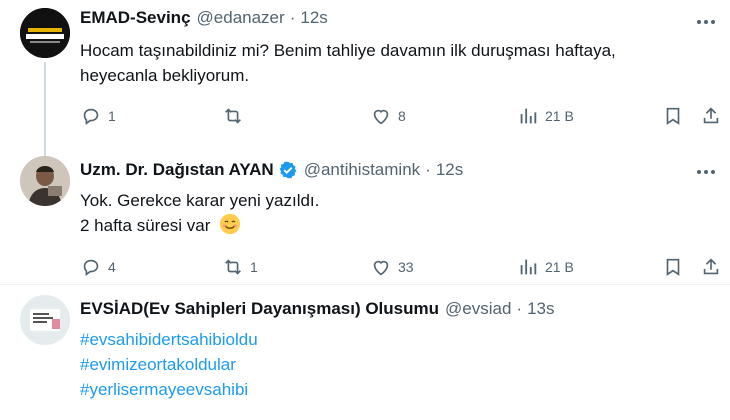  Describe the element at coordinates (259, 309) in the screenshot. I see `author-name: EVSİAD(Ev Sahipleri Dayanışması) Olusumu` at that location.